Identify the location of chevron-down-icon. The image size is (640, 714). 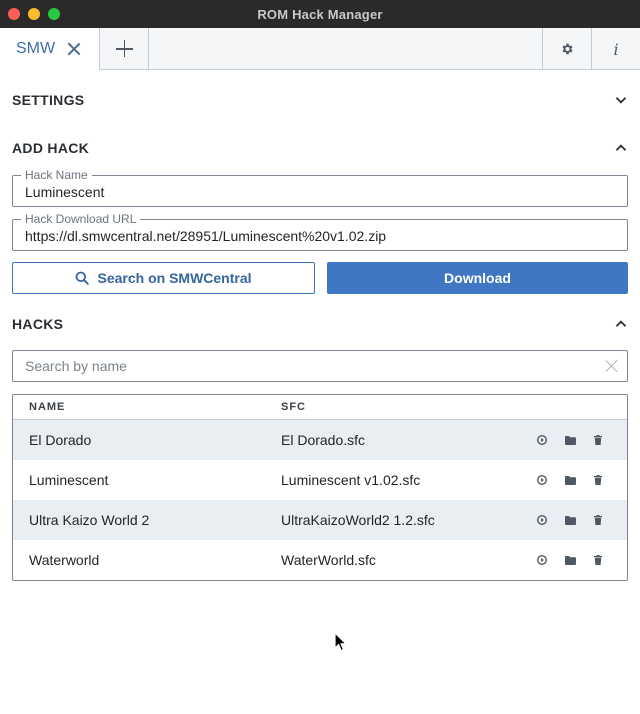
(621, 100).